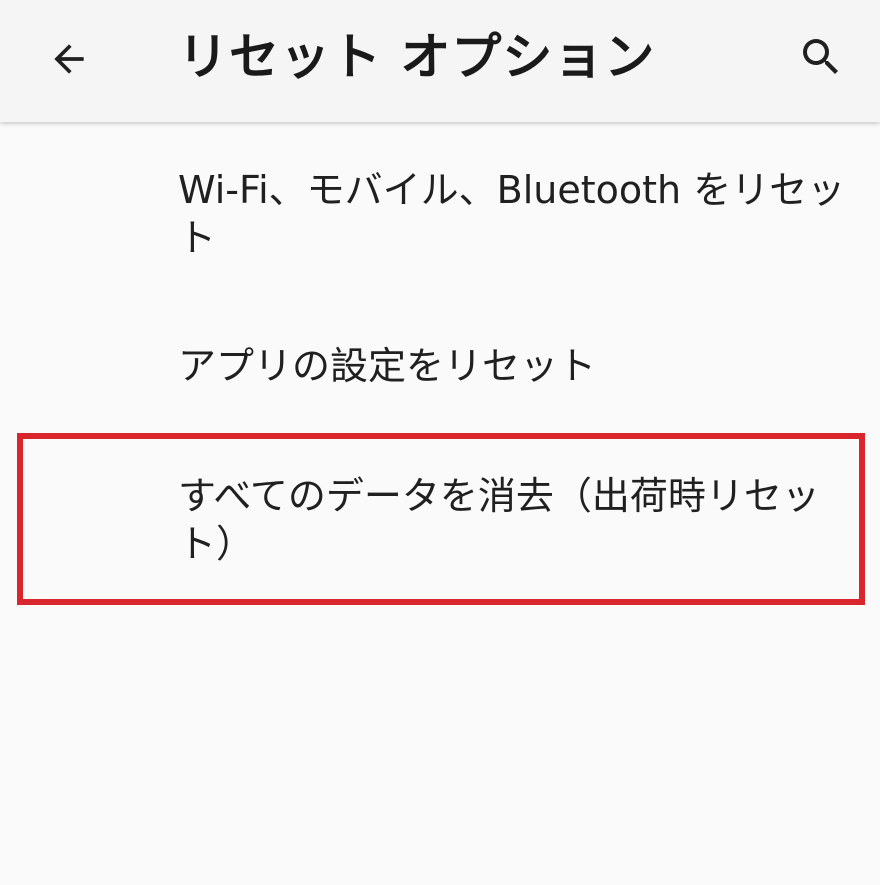  I want to click on search-icon, so click(820, 56).